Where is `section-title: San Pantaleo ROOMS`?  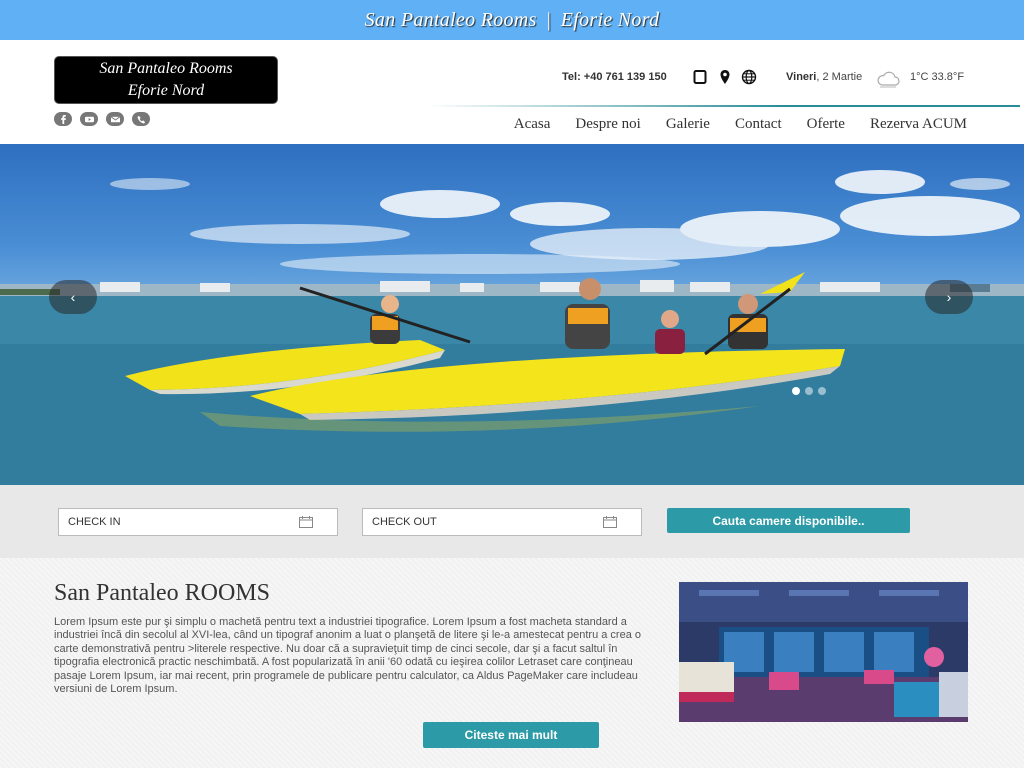 section-title: San Pantaleo ROOMS is located at coordinates (162, 593).